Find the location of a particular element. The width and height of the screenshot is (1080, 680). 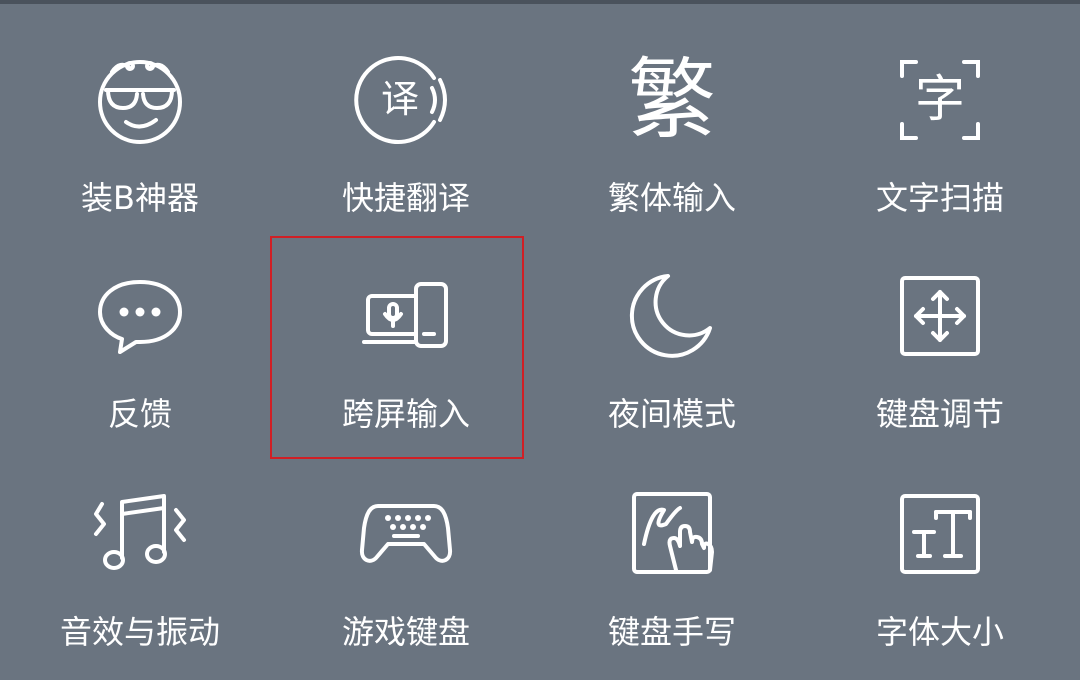

tool-label: 游戏键盘 is located at coordinates (405, 632).